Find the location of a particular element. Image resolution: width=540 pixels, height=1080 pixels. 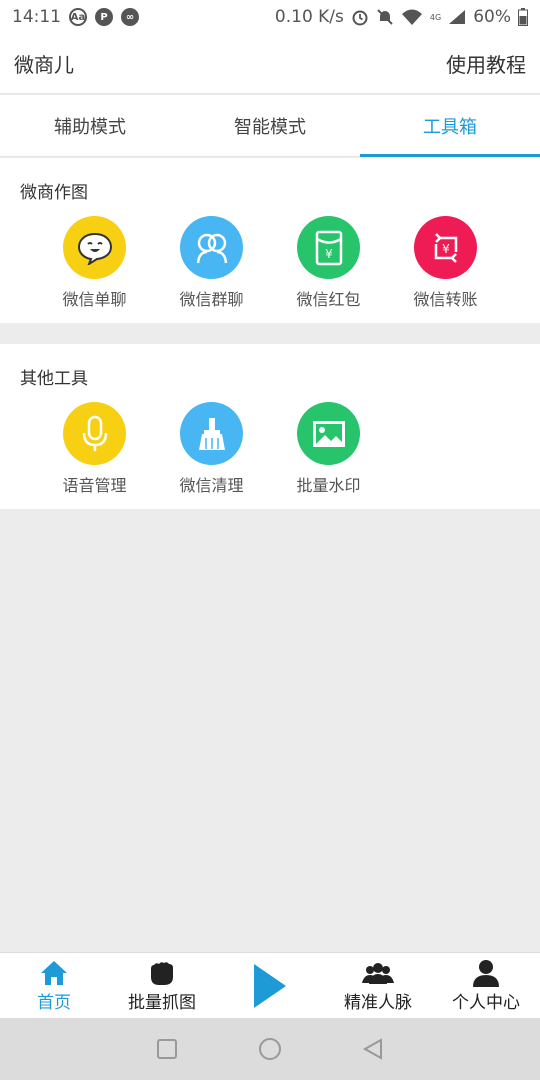

nav-precise-contacts: 精准人脉 is located at coordinates (378, 985).